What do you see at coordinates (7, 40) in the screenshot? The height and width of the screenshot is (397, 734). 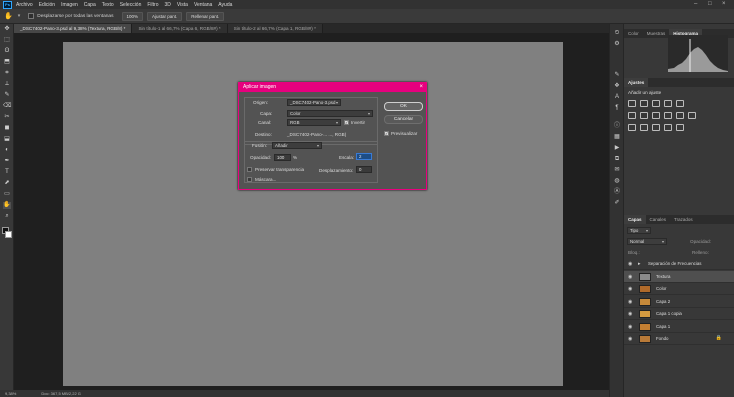 I see `marquee-tool-icon: ⬚` at bounding box center [7, 40].